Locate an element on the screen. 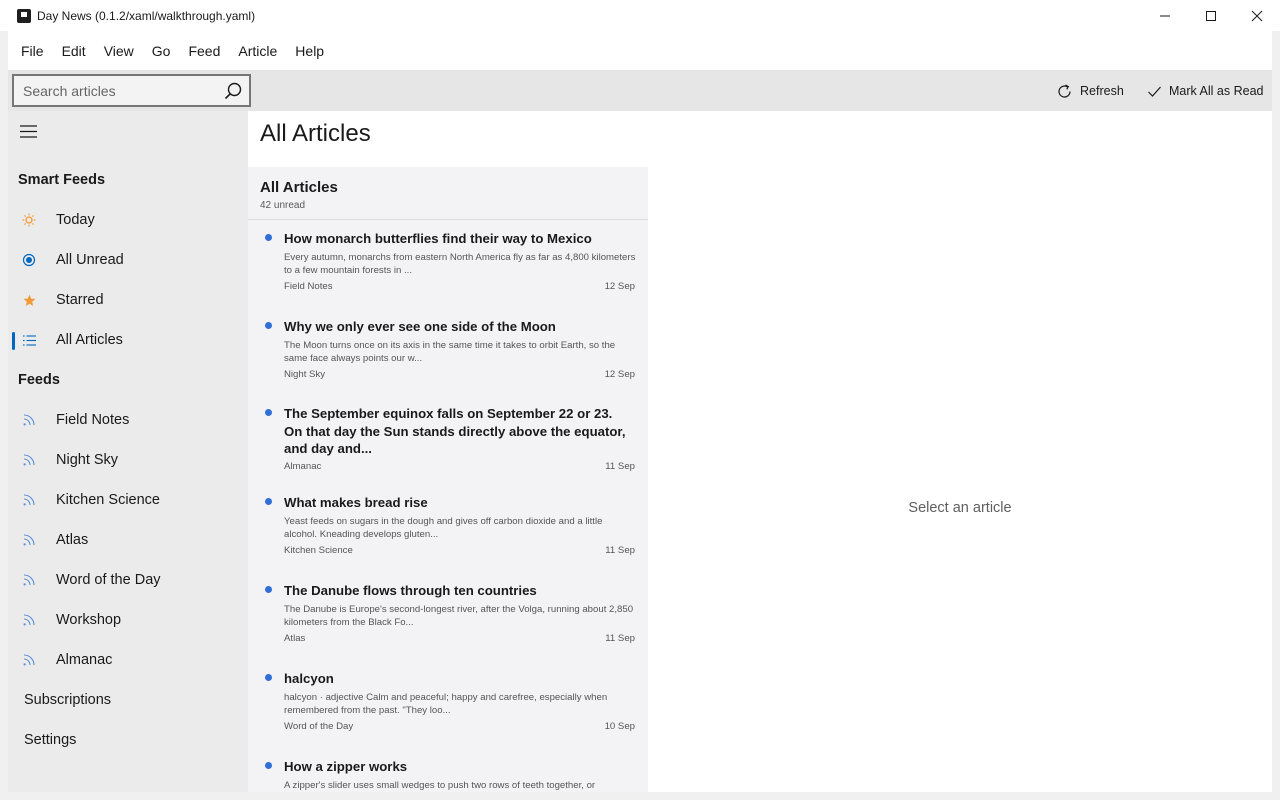 This screenshot has height=800, width=1280. search-box is located at coordinates (131, 90).